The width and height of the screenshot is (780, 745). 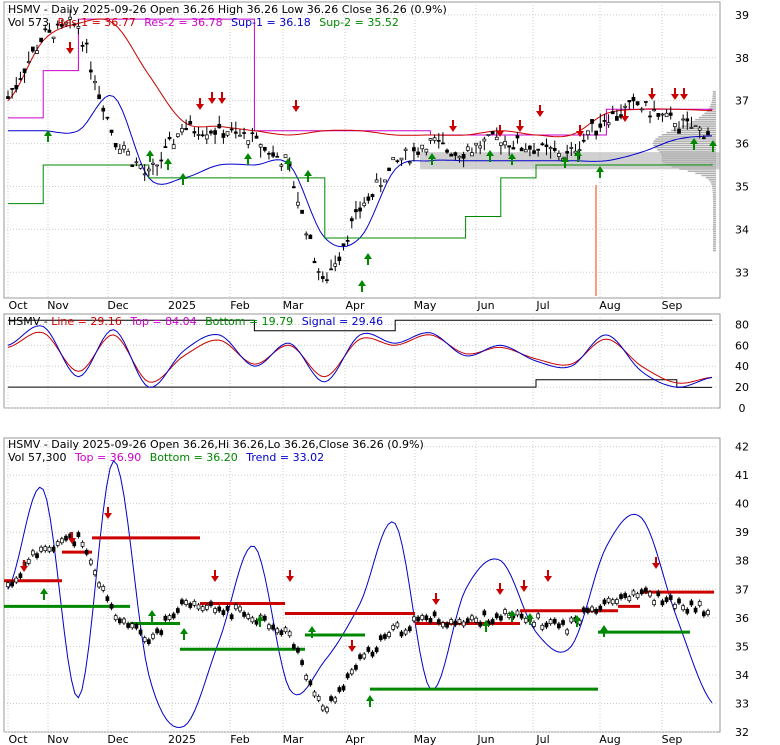 I want to click on x-label-nov: Nov, so click(x=58, y=739).